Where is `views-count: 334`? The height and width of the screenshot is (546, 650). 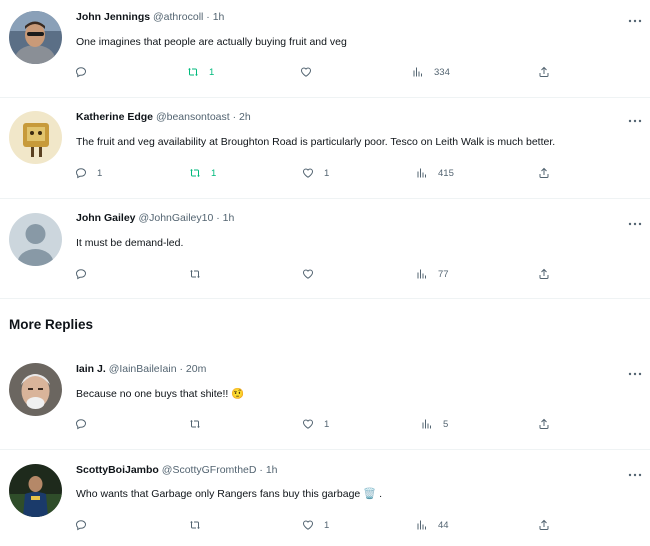 views-count: 334 is located at coordinates (442, 72).